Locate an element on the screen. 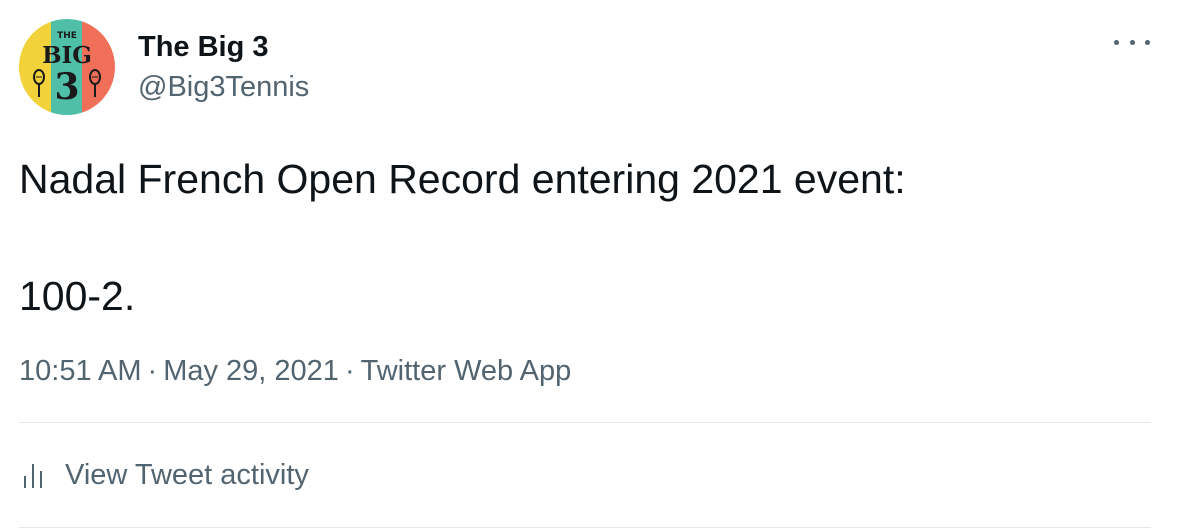 The width and height of the screenshot is (1178, 530). display-name: The Big 3 is located at coordinates (223, 47).